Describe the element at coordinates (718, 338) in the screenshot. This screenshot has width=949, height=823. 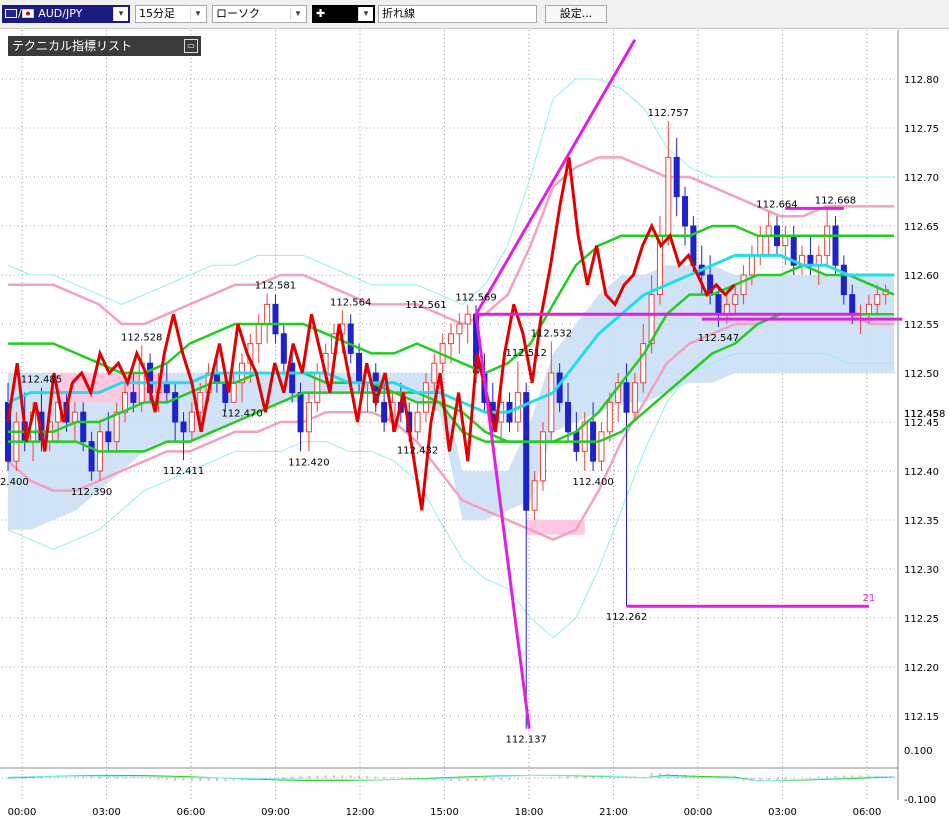
I see `price-annotation: 112.547` at that location.